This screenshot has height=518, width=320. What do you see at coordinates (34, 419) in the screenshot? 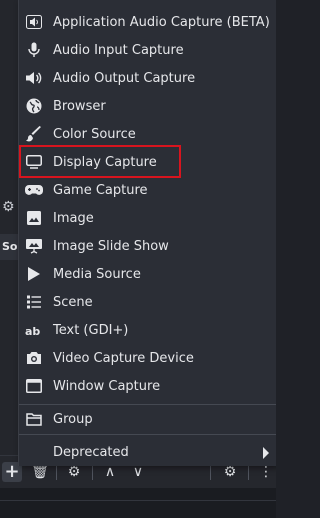
I see `folder-icon` at bounding box center [34, 419].